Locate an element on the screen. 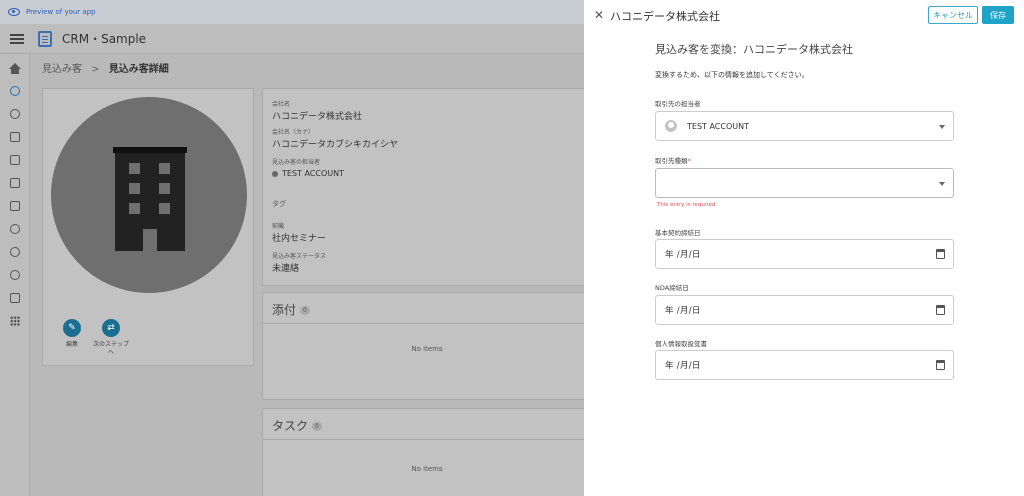 The width and height of the screenshot is (1024, 496). owner-value-row: TEST ACCOUNT is located at coordinates (308, 173).